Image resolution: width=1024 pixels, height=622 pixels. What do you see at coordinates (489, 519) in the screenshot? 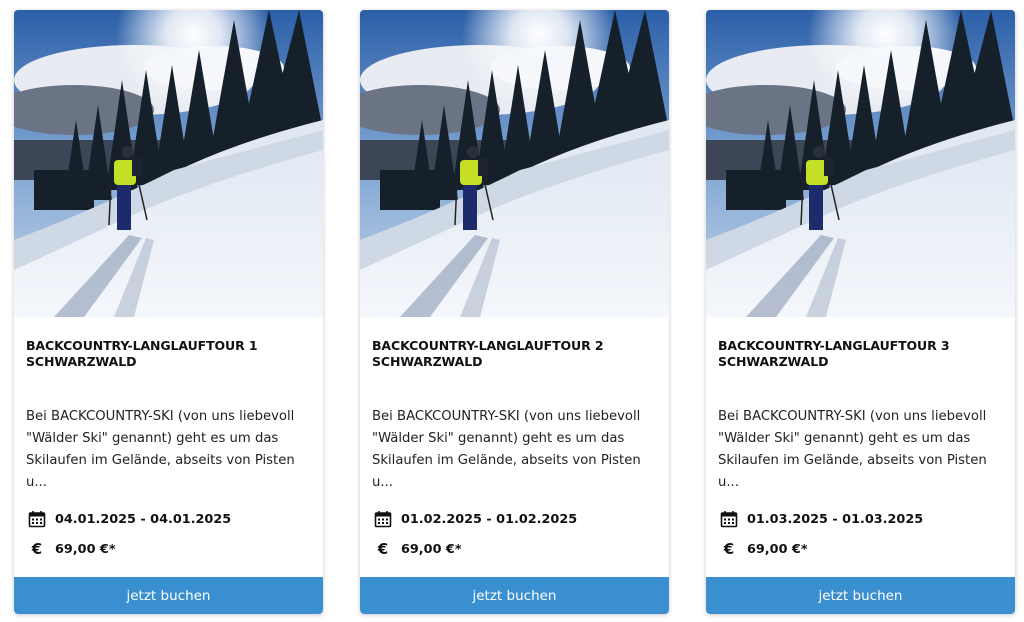
I see `tour-date: 01.02.2025 - 01.02.2025` at bounding box center [489, 519].